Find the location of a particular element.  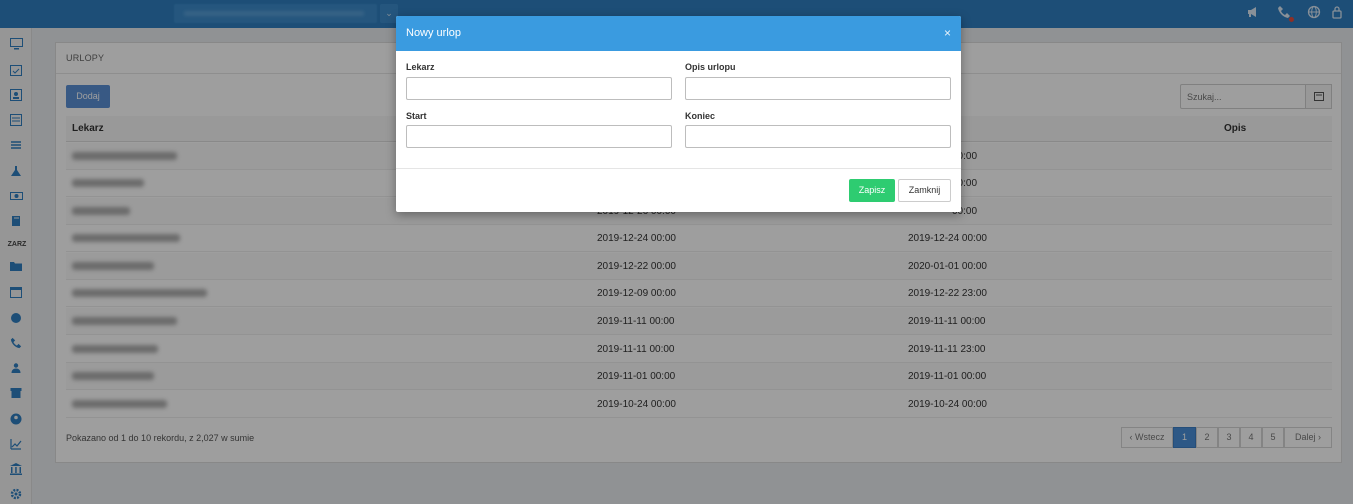

modal-footer-divider is located at coordinates (678, 168).